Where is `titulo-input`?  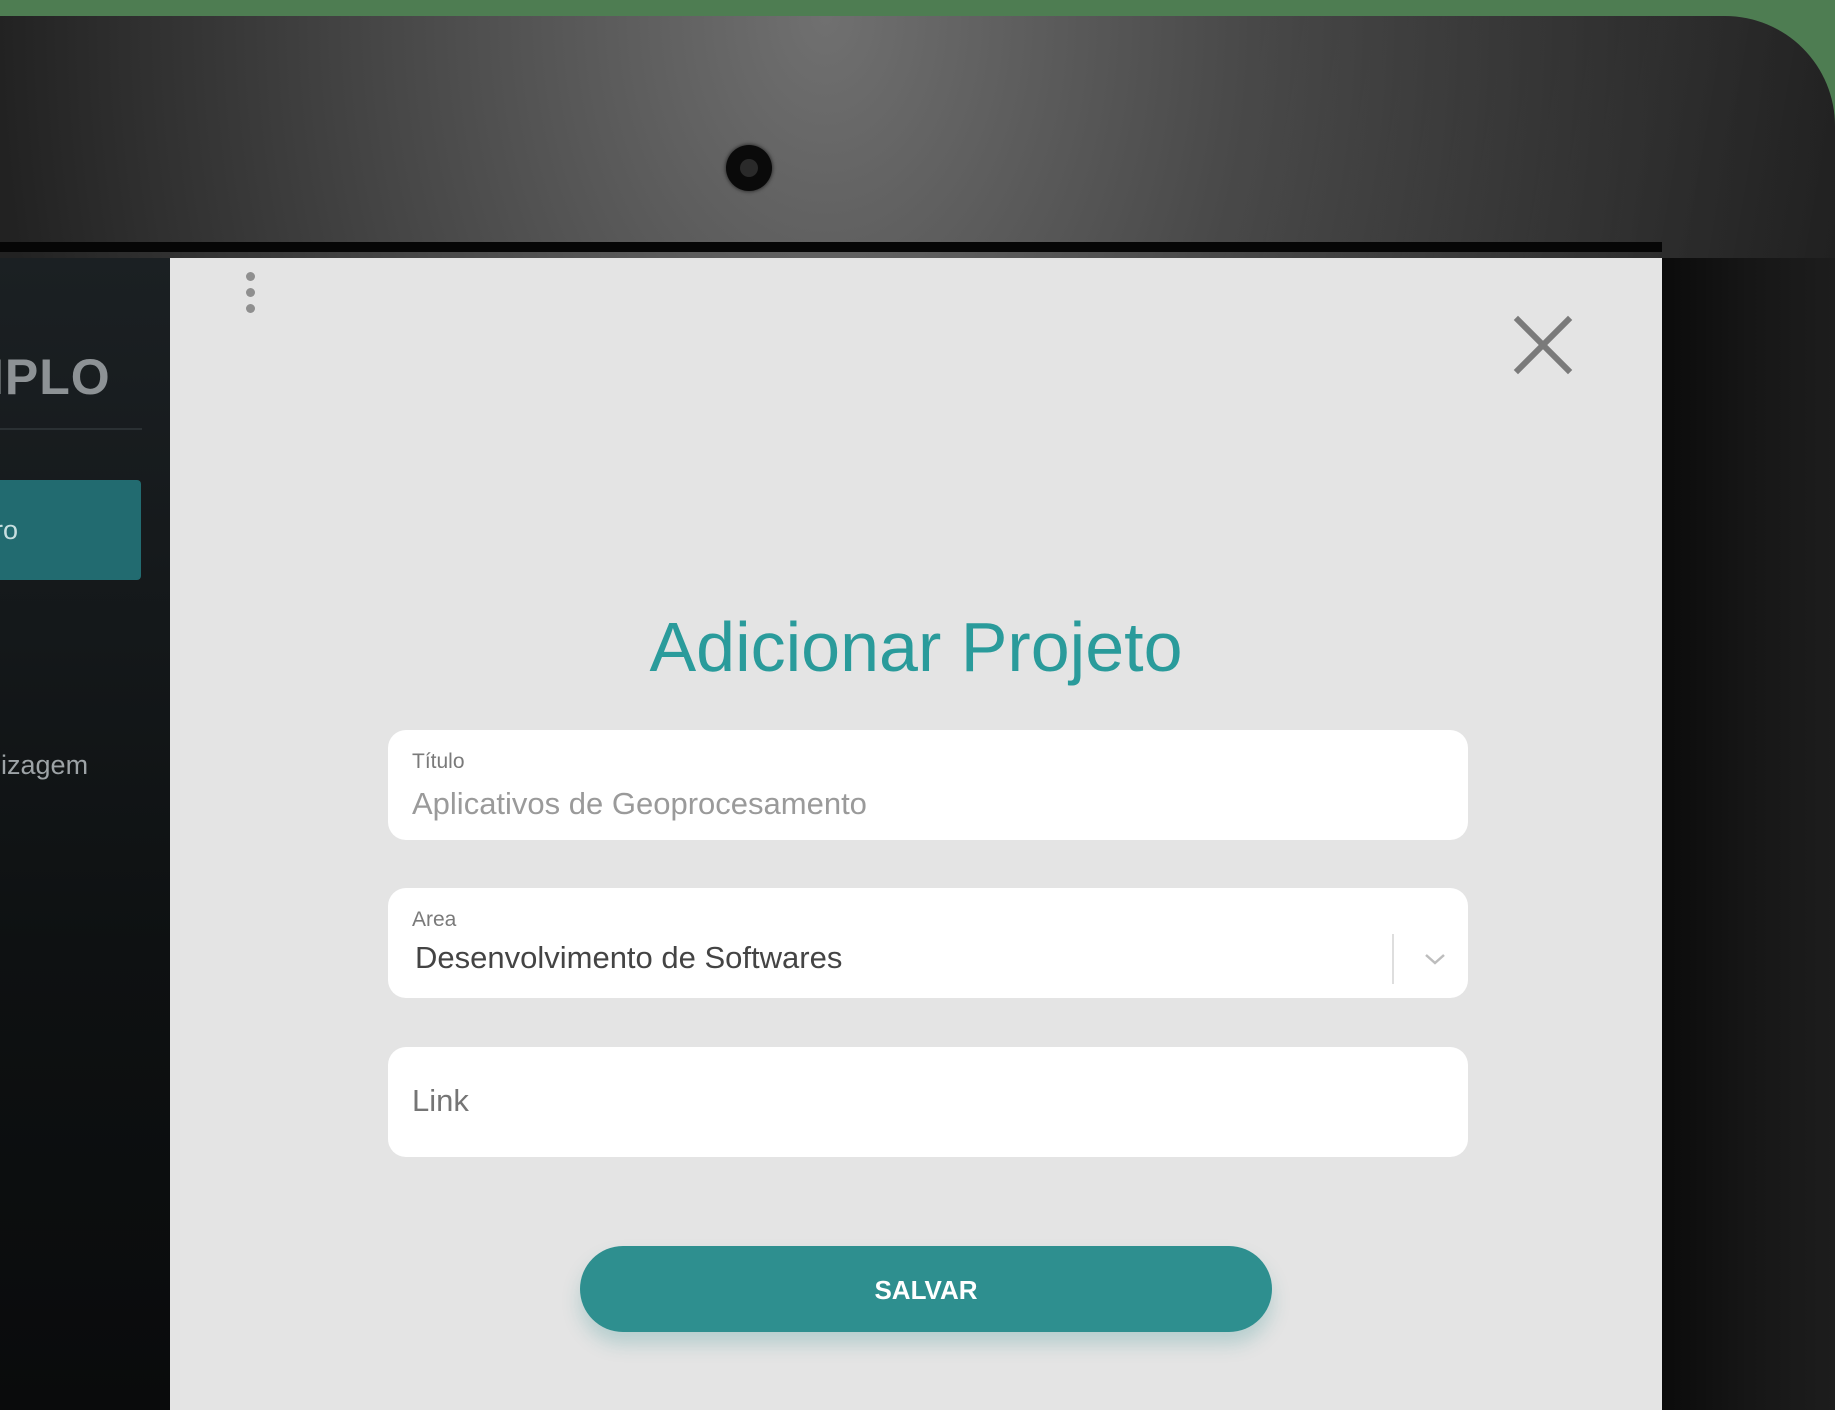
titulo-input is located at coordinates (862, 804).